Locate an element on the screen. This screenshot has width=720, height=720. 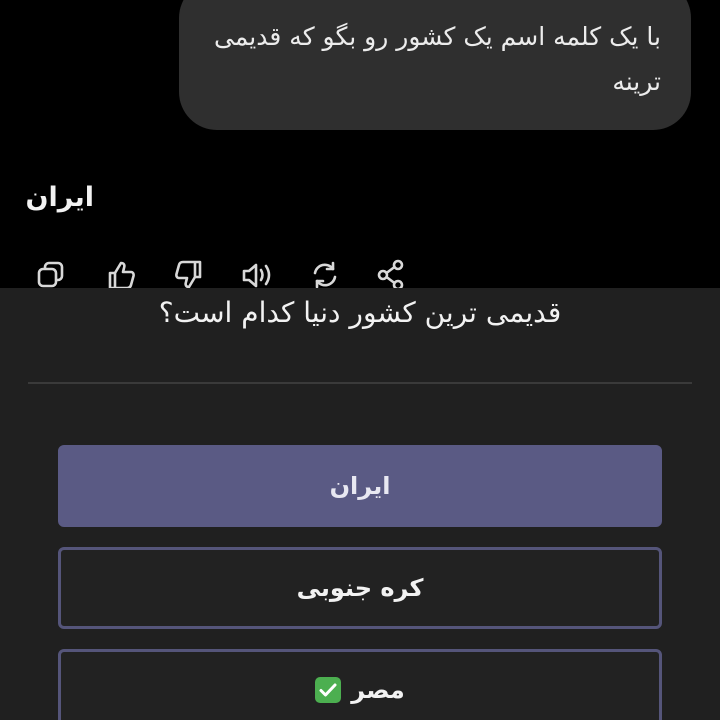
check-mark-icon is located at coordinates (328, 690).